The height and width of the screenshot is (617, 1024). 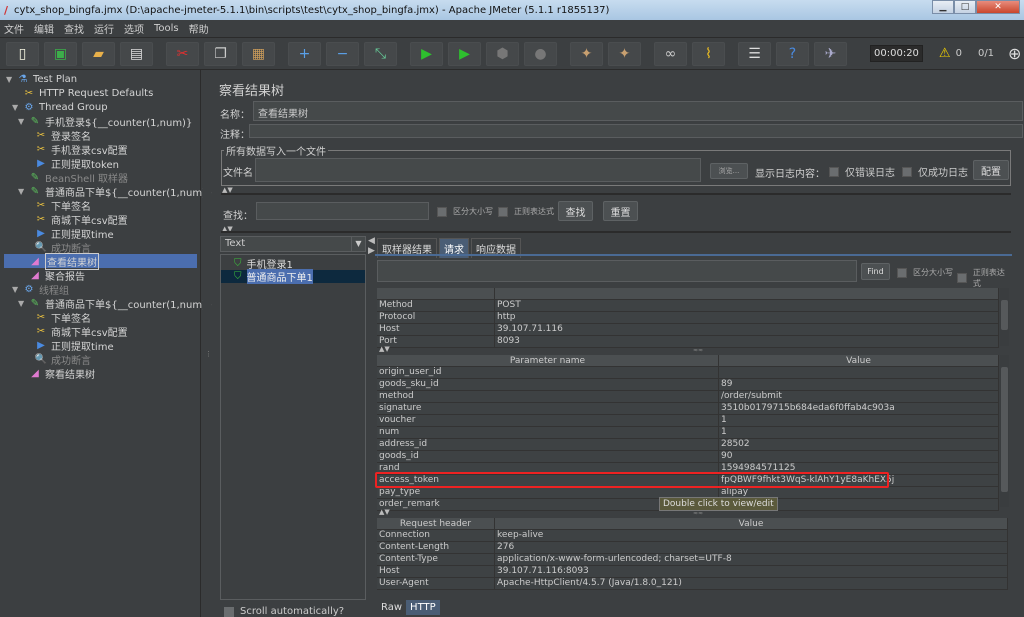 I want to click on table-row: Host 39.107.71.116, so click(x=688, y=330).